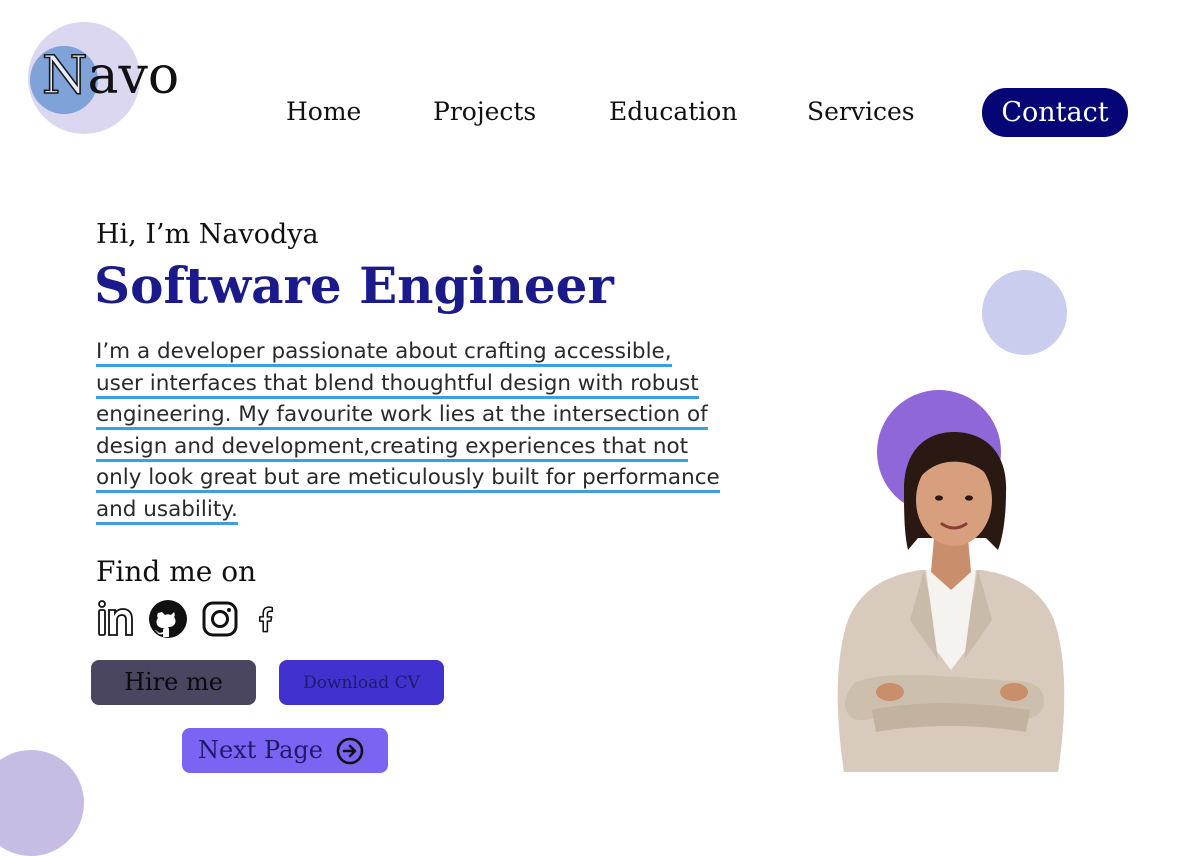  I want to click on linkedin-icon, so click(116, 619).